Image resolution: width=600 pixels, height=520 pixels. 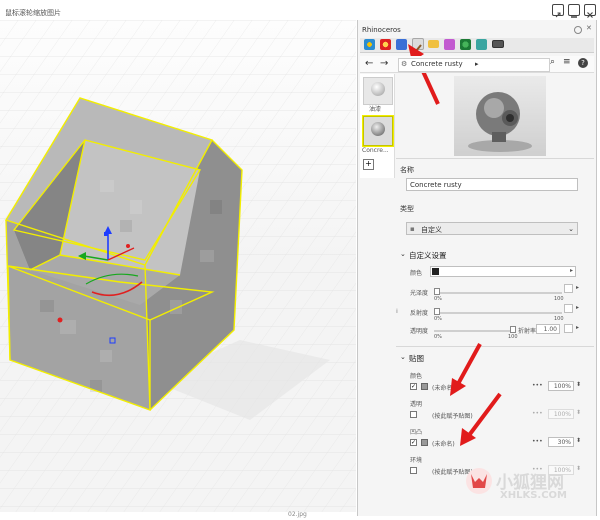 What do you see at coordinates (558, 11) in the screenshot?
I see `open-external-icon` at bounding box center [558, 11].